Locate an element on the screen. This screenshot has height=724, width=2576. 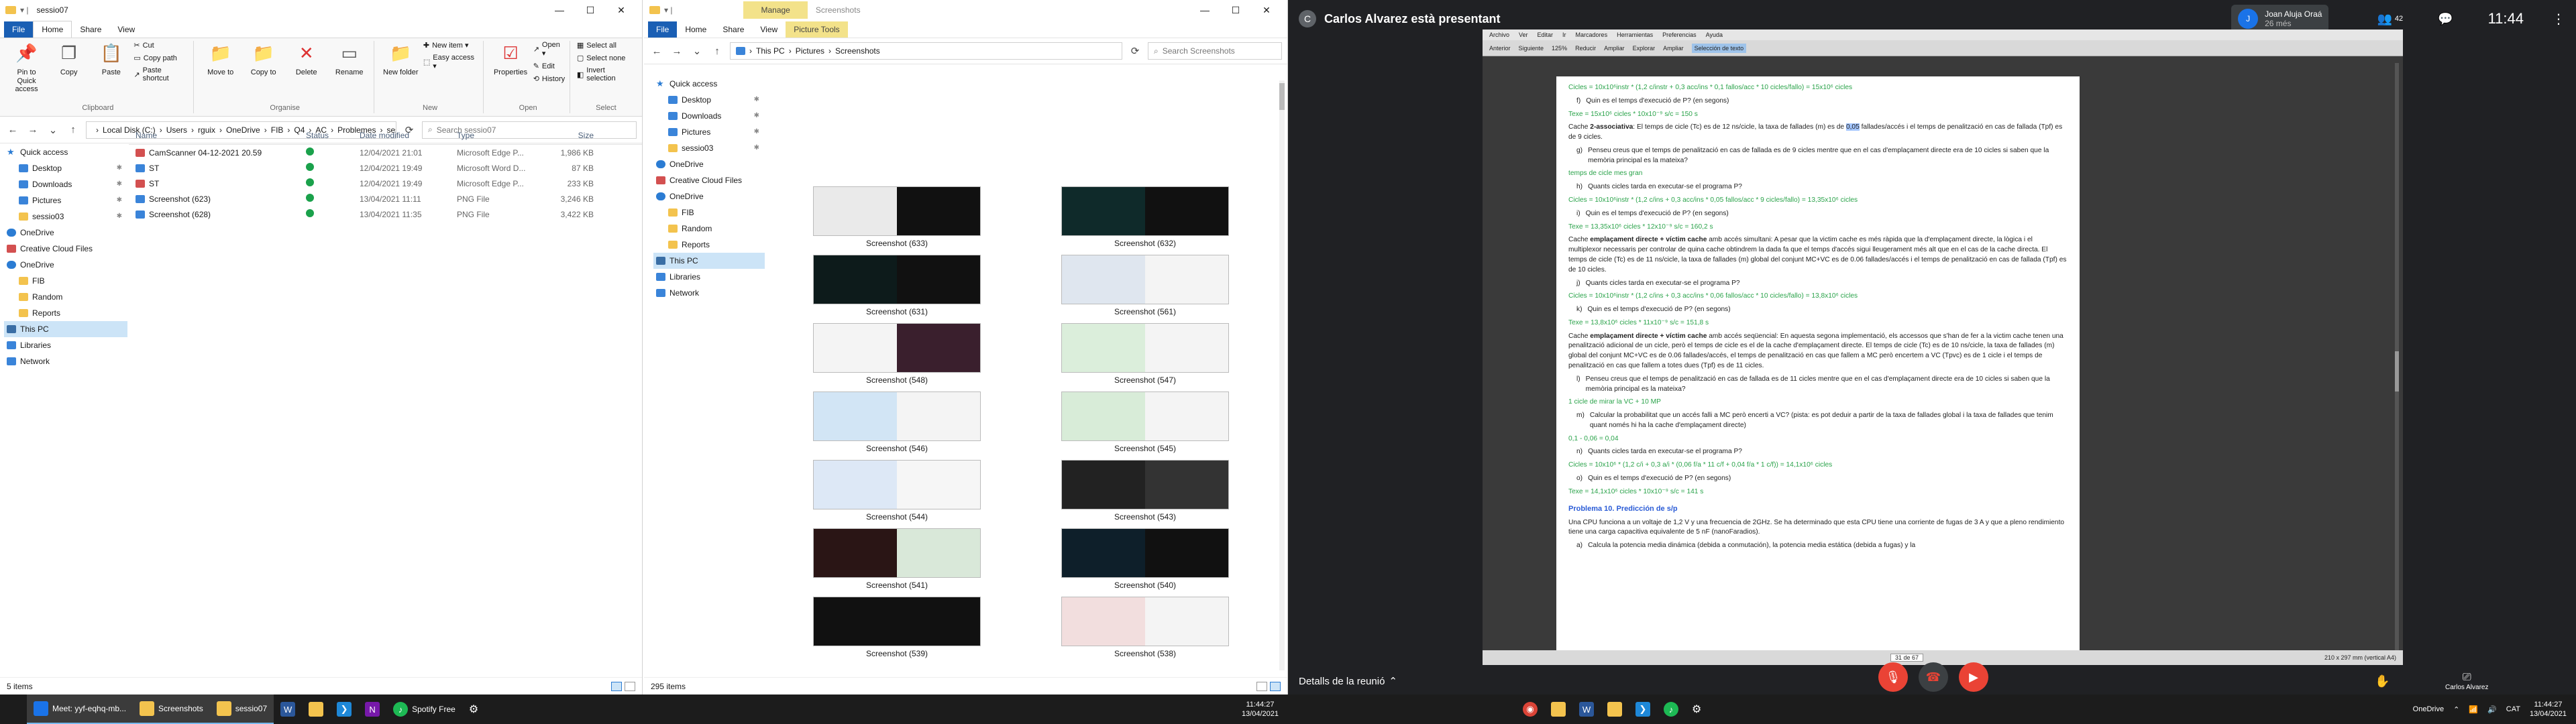
onedrive-label: OneDrive is located at coordinates (2428, 709).